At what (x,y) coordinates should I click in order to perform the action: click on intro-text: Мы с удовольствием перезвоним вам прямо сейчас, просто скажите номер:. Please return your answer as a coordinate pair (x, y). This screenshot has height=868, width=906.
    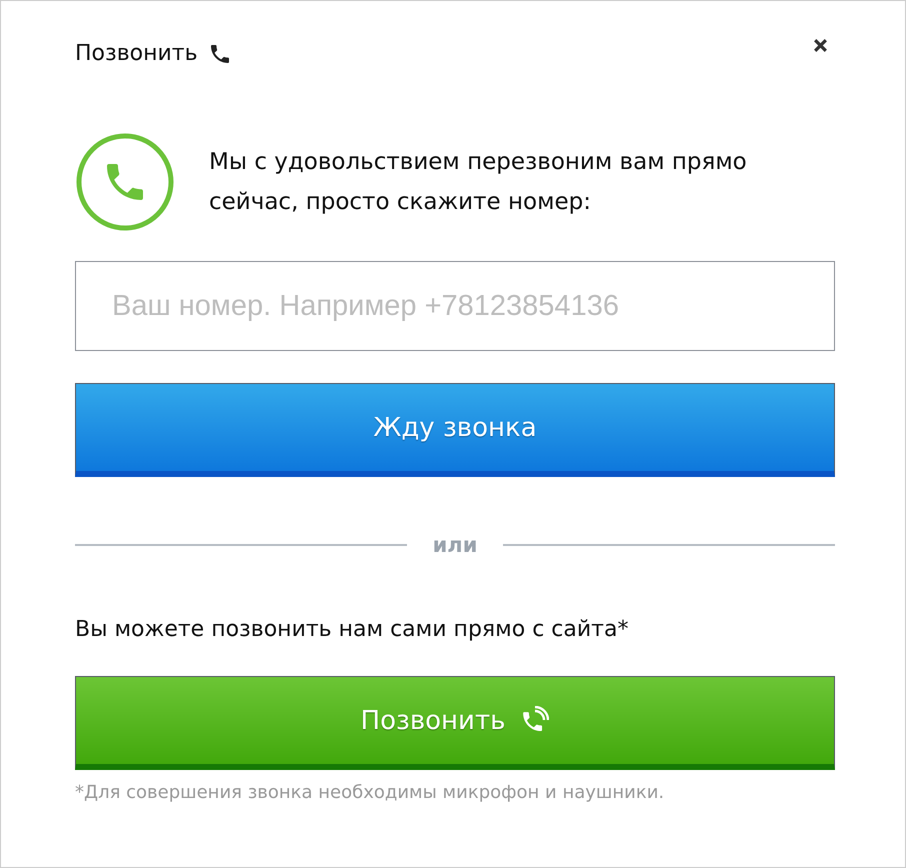
    Looking at the image, I should click on (478, 182).